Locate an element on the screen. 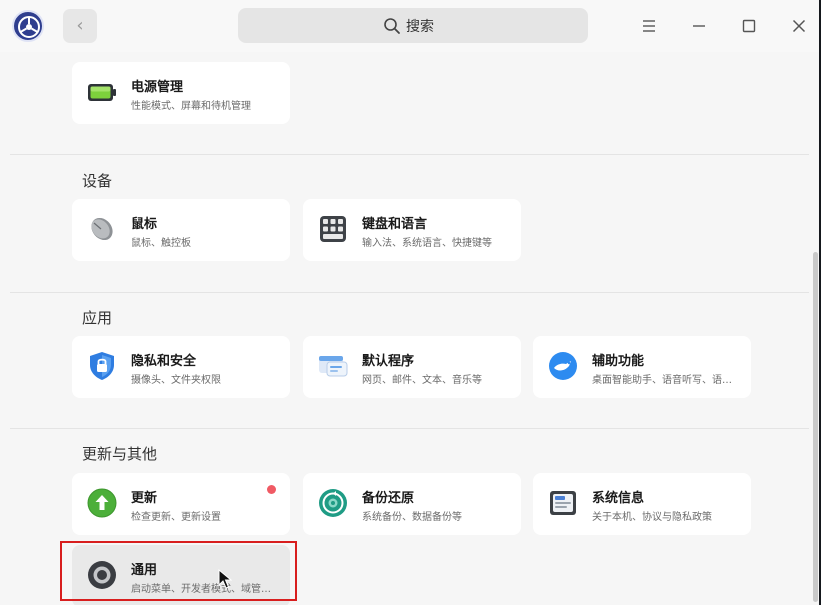  card-keyboard-language: 键盘和语言 输入法、系统语言、快捷键等 is located at coordinates (412, 230).